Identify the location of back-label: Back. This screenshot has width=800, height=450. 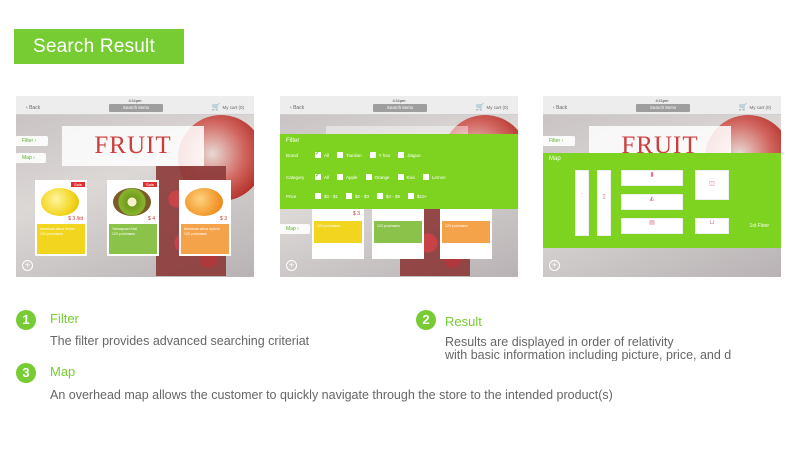
(35, 108).